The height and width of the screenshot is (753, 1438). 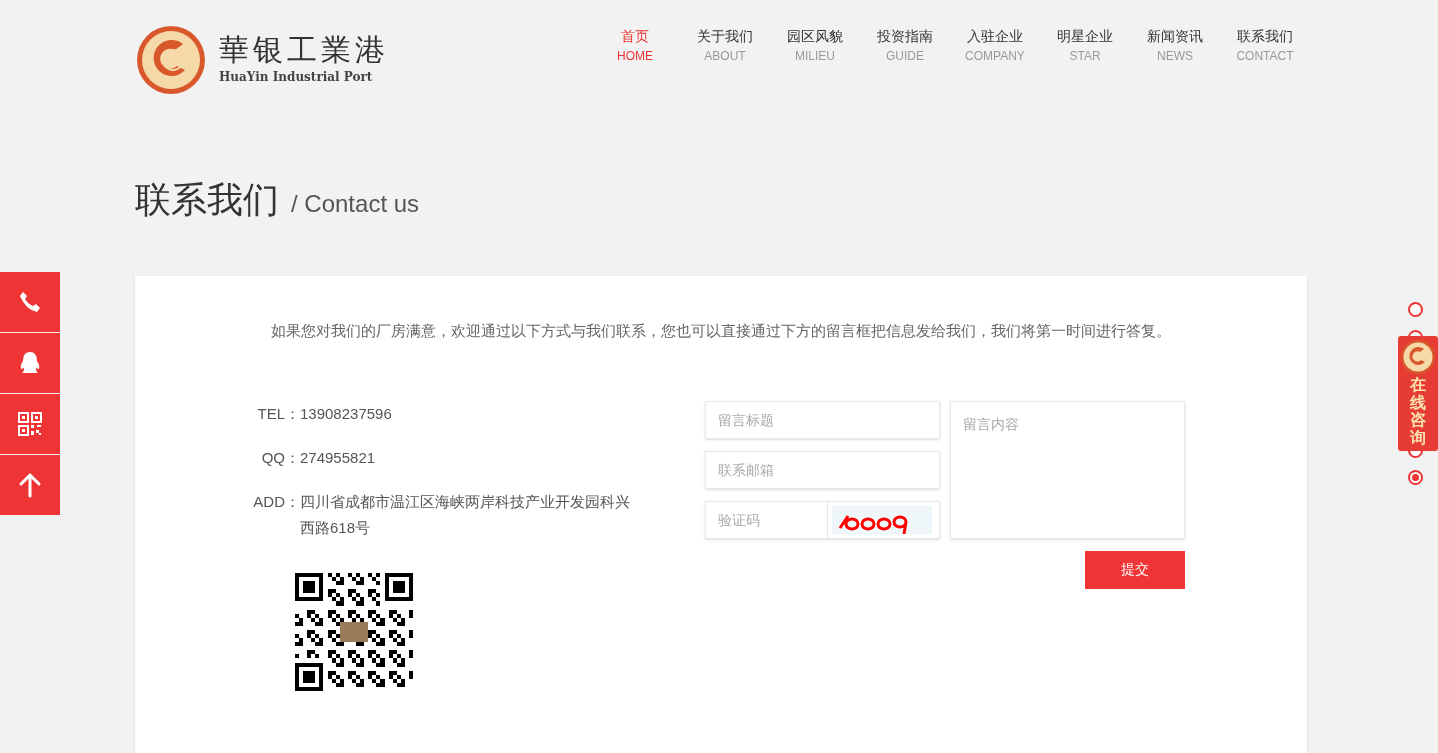 I want to click on message-textarea: 留言内容, so click(x=1067, y=469).